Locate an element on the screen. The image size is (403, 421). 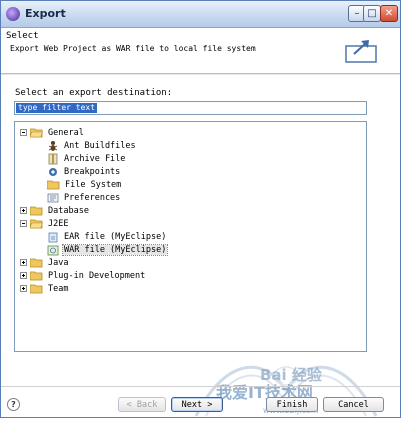
tree-node-java: Java is located at coordinates (44, 262).